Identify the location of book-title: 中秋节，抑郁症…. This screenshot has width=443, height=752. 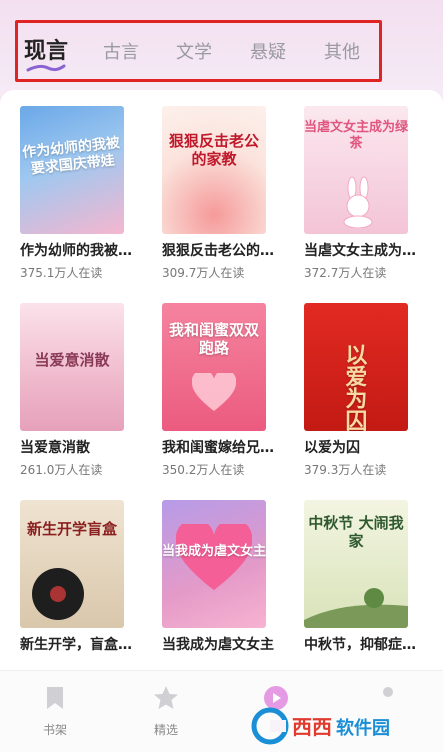
(360, 645).